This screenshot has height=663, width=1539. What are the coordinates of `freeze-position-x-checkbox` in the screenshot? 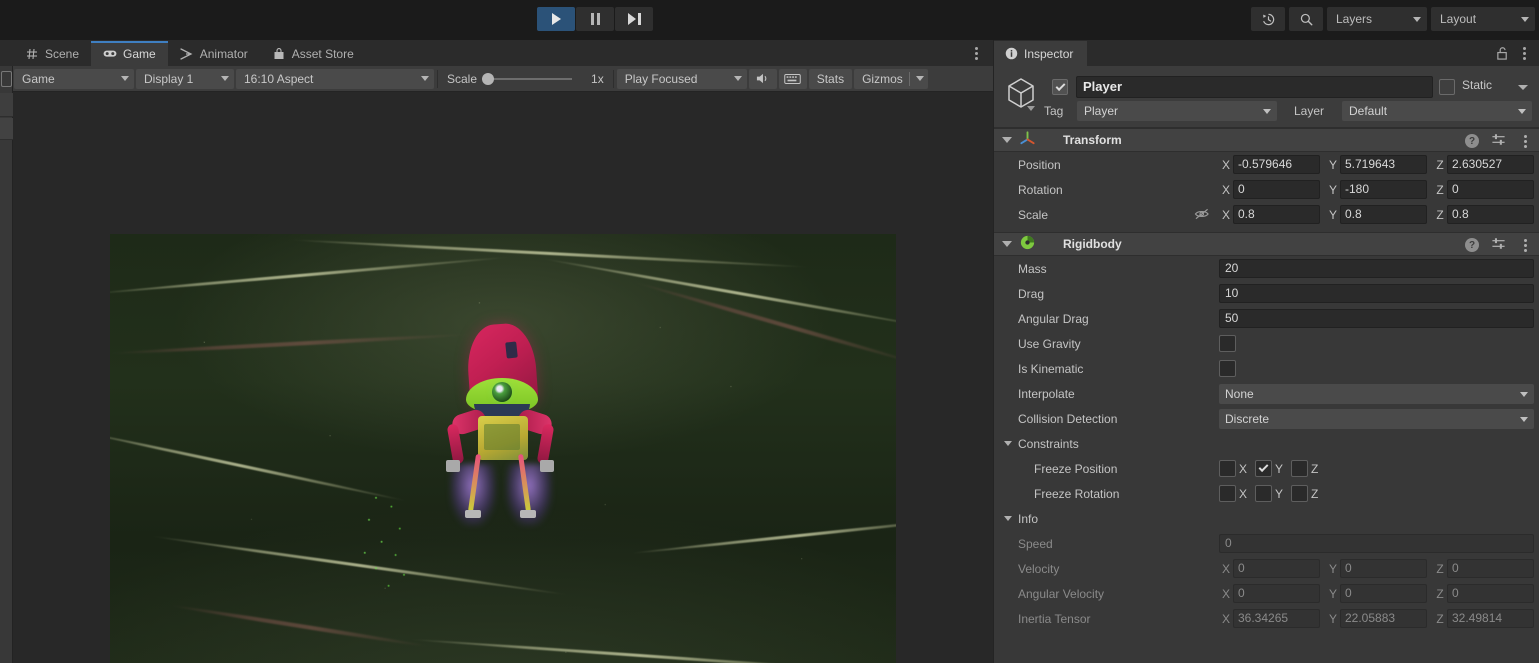 It's located at (1227, 468).